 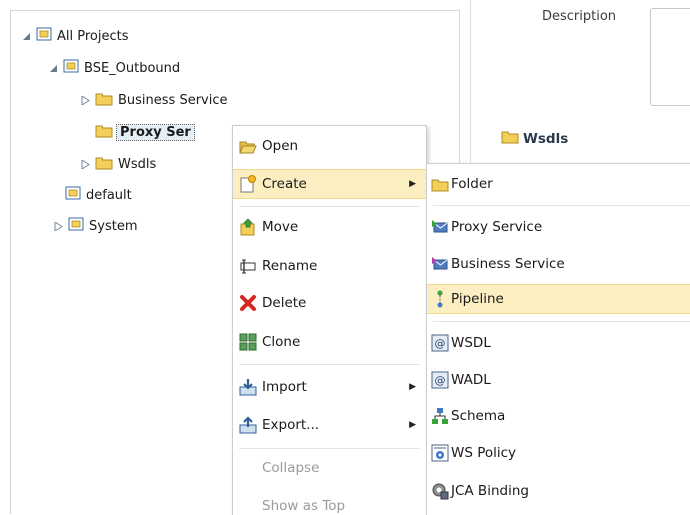 What do you see at coordinates (546, 138) in the screenshot?
I see `wsdls-heading-text: Wsdls` at bounding box center [546, 138].